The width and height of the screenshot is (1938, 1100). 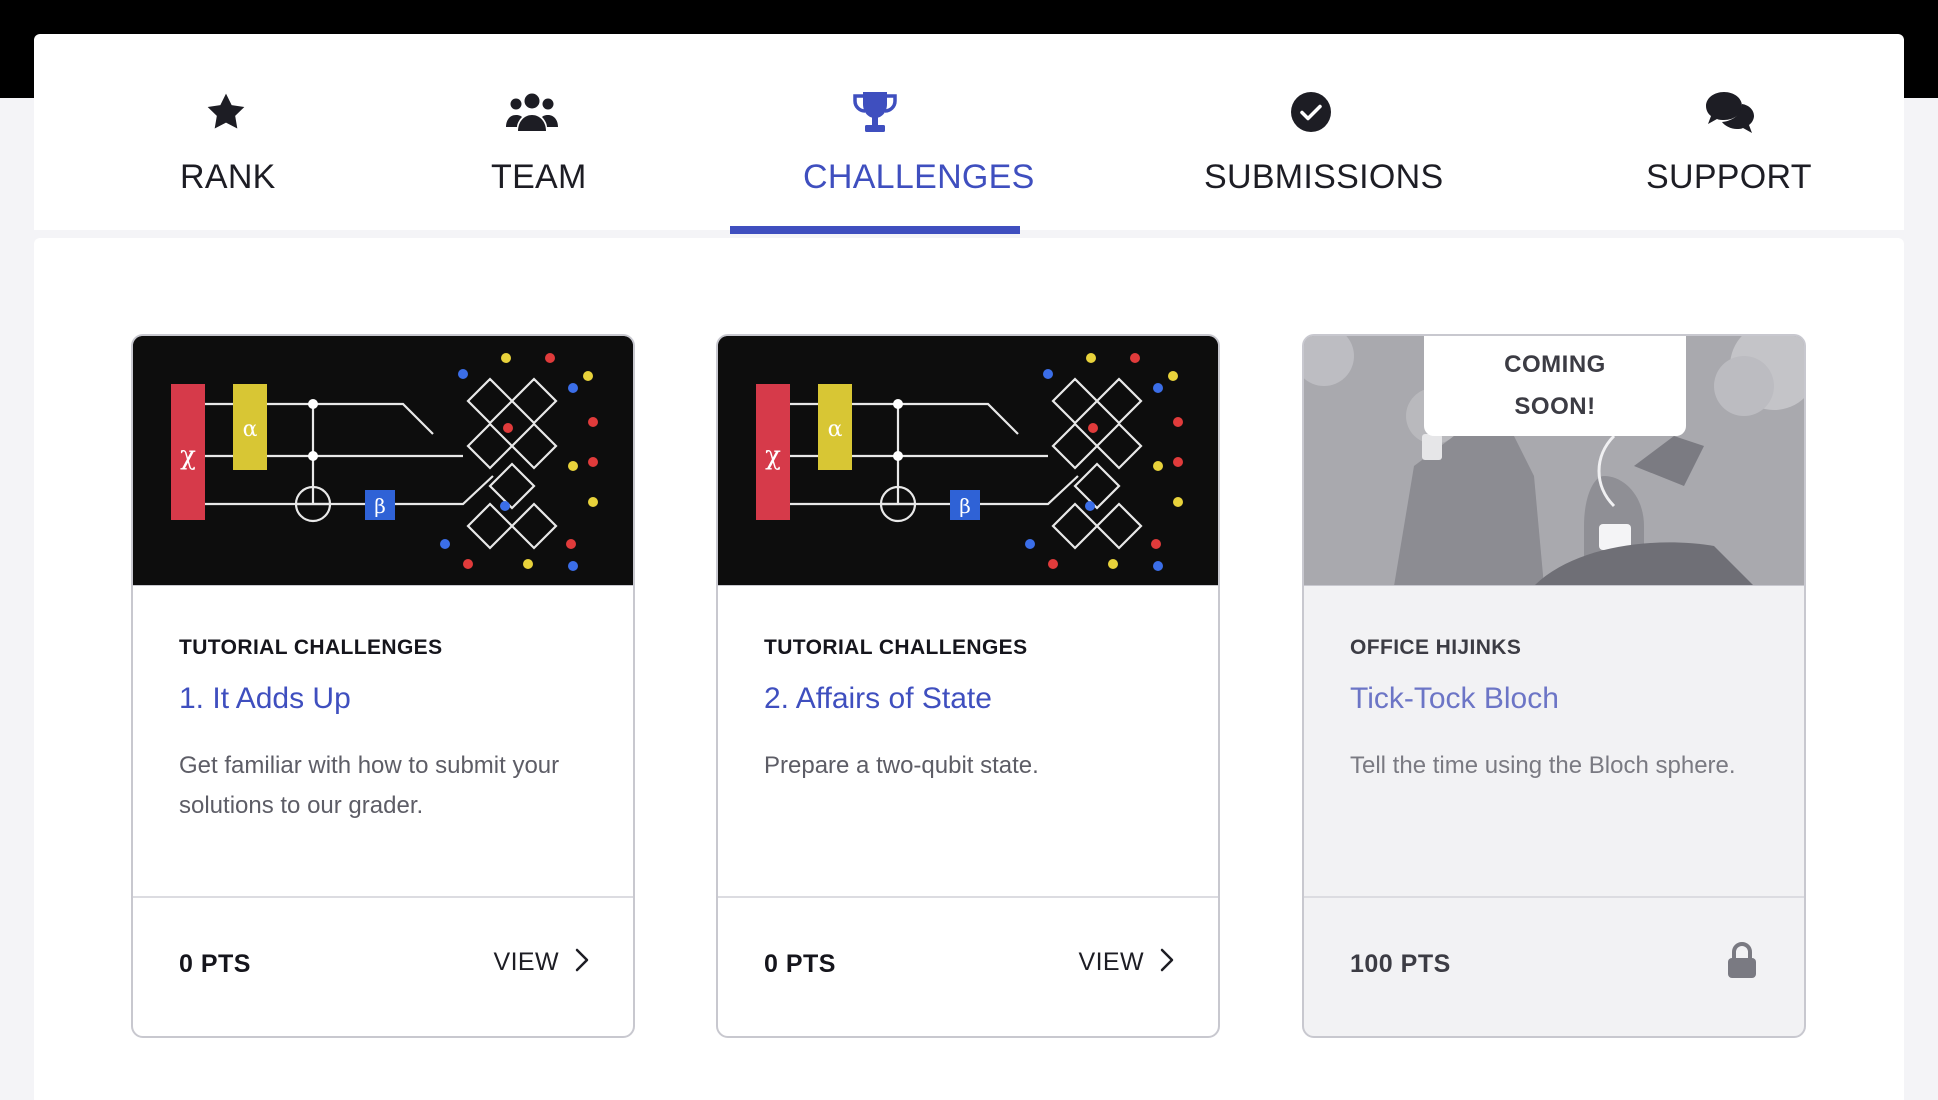 What do you see at coordinates (1436, 647) in the screenshot?
I see `card-category: OFFICE HIJINKS` at bounding box center [1436, 647].